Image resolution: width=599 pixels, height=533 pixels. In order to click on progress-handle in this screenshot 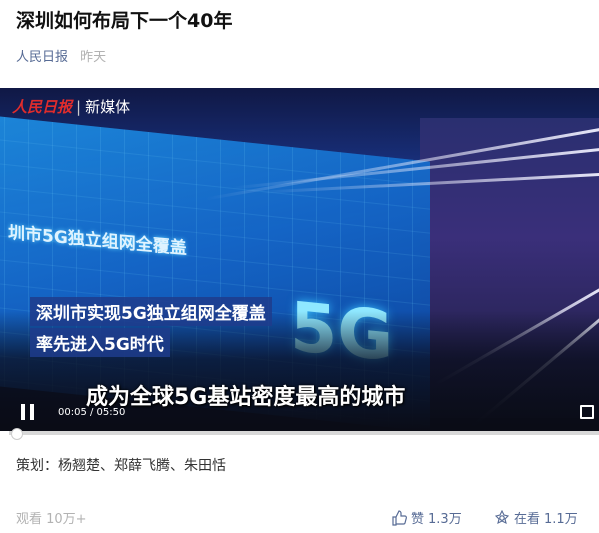, I will do `click(16, 434)`.